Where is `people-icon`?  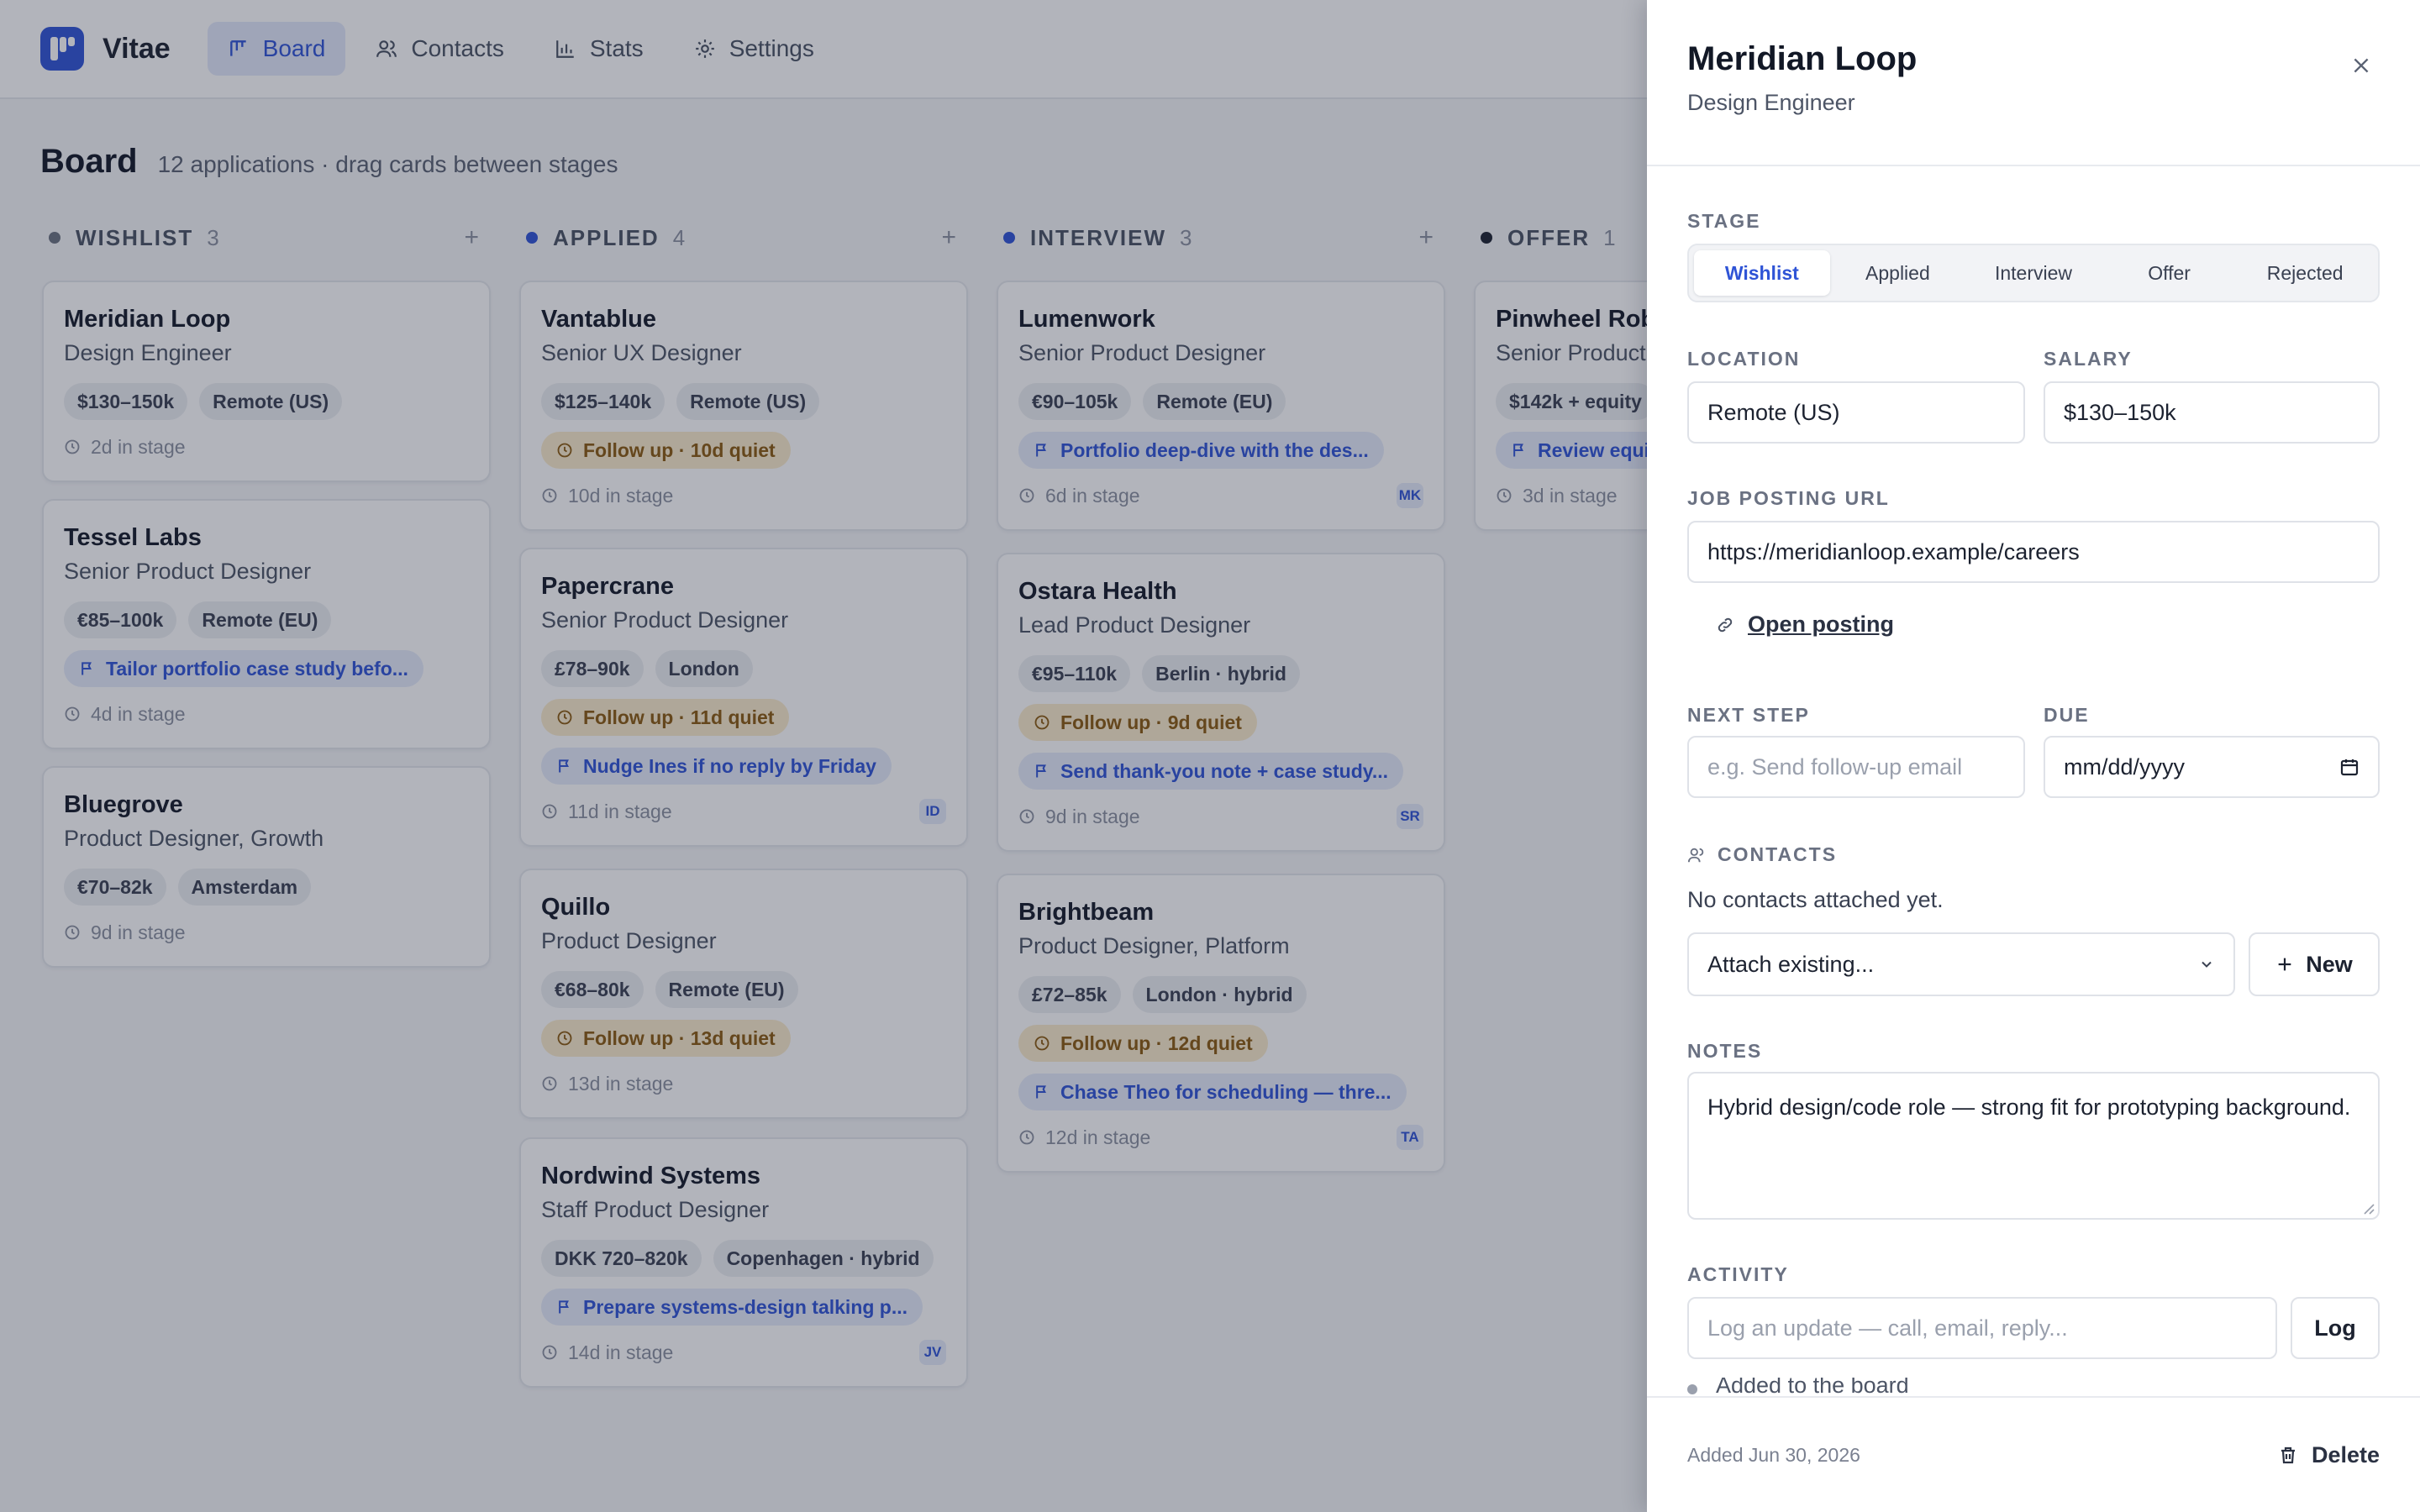
people-icon is located at coordinates (1695, 855).